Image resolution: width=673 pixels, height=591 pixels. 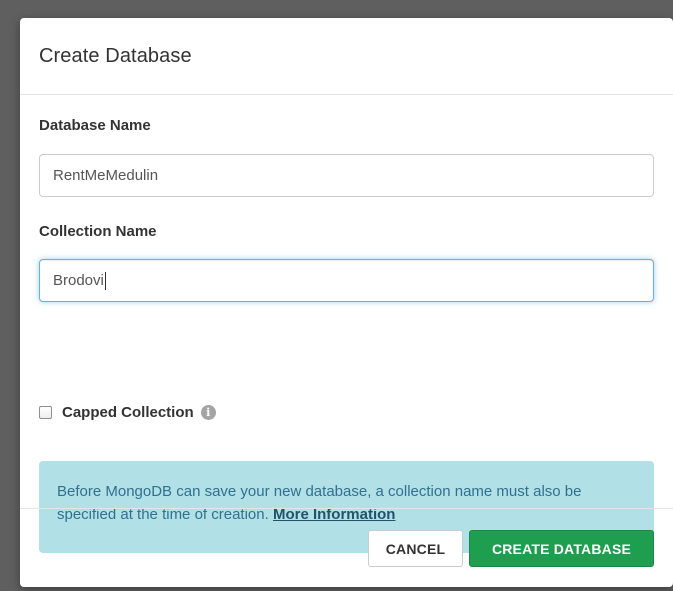 What do you see at coordinates (45, 412) in the screenshot?
I see `capped-collection-checkbox` at bounding box center [45, 412].